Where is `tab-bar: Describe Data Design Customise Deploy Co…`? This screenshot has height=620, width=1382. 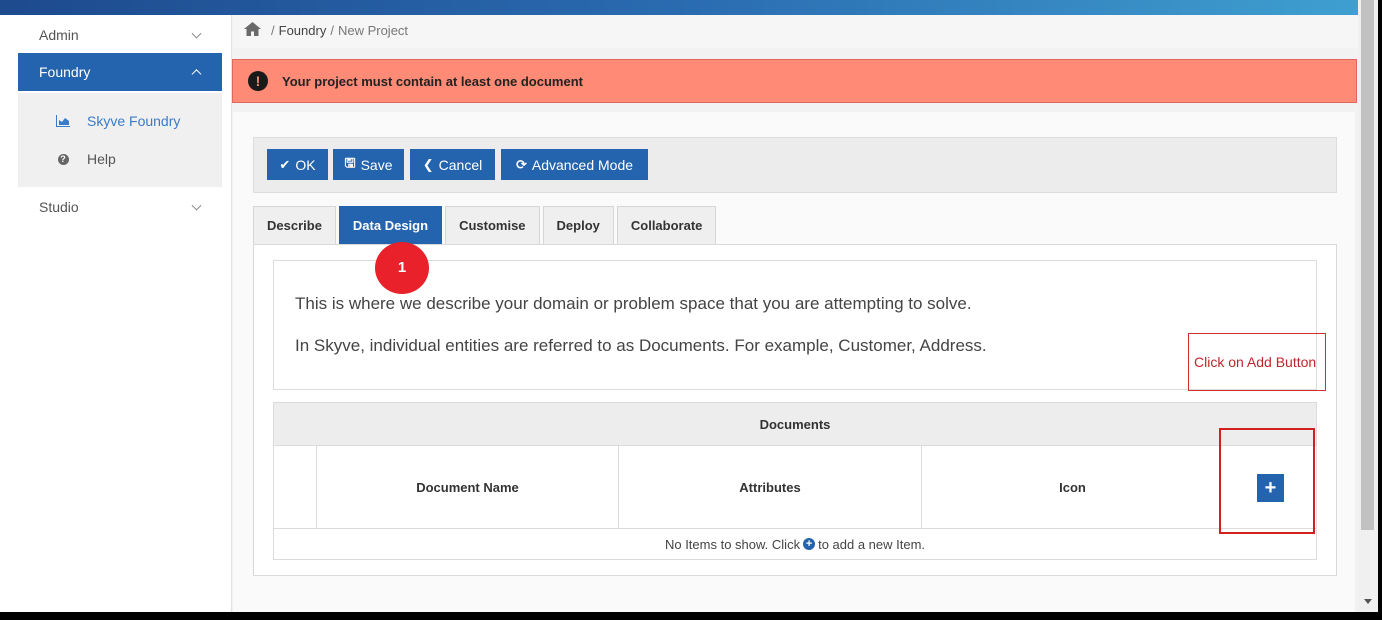
tab-bar: Describe Data Design Customise Deploy Co… is located at coordinates (486, 225).